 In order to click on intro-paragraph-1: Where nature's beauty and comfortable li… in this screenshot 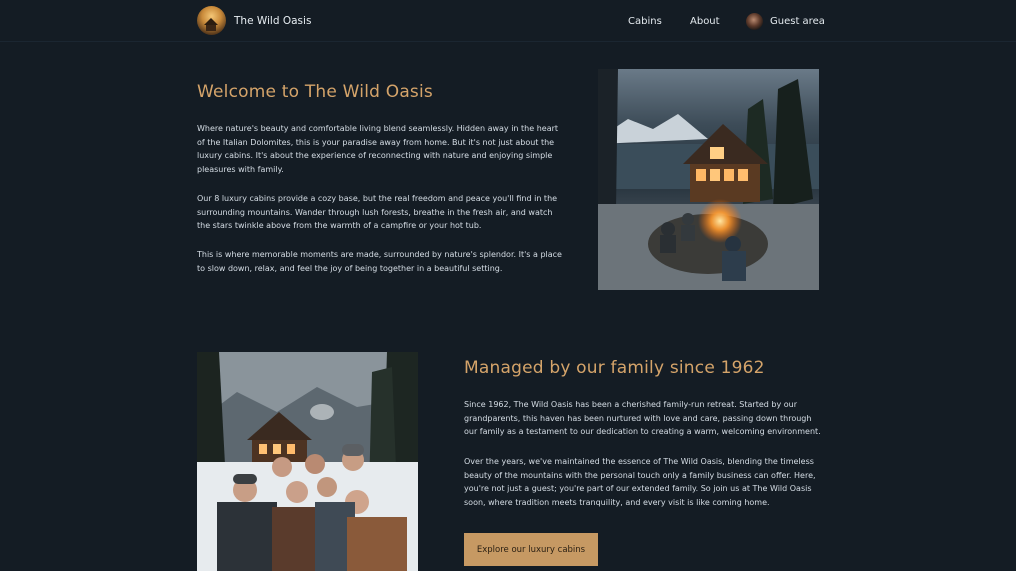, I will do `click(378, 149)`.